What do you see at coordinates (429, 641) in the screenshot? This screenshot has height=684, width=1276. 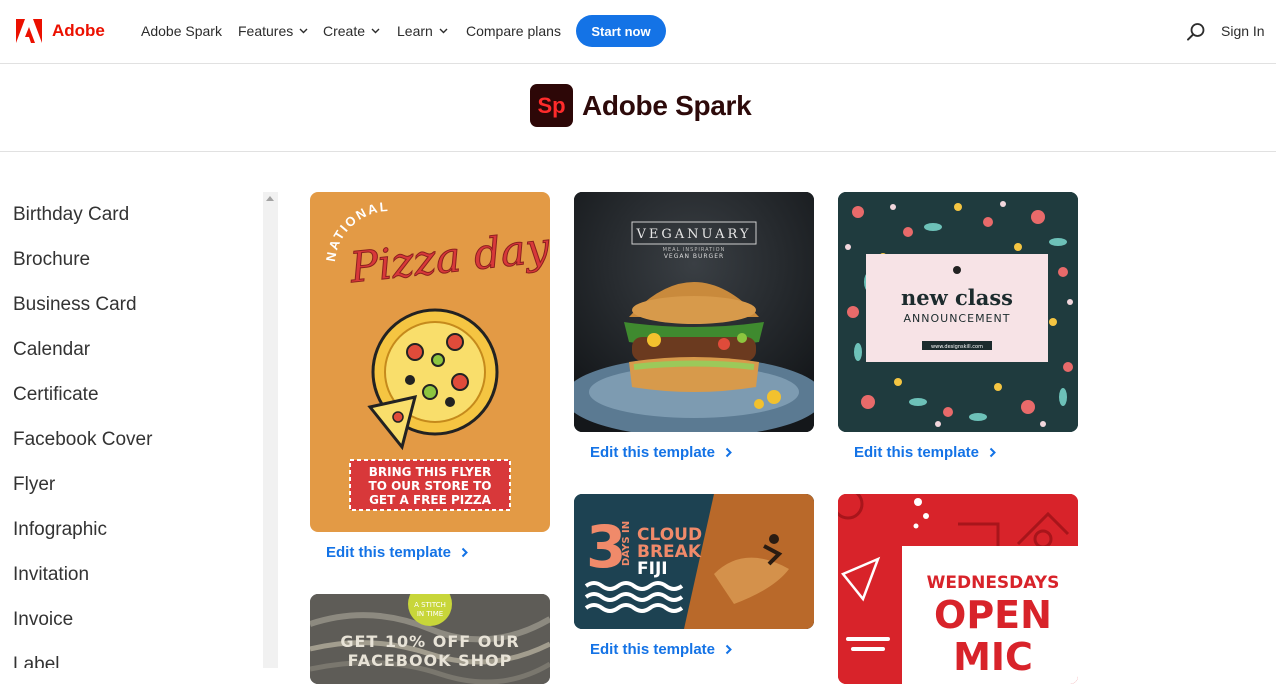 I see `stitch-line: GET 10% OFF OUR` at bounding box center [429, 641].